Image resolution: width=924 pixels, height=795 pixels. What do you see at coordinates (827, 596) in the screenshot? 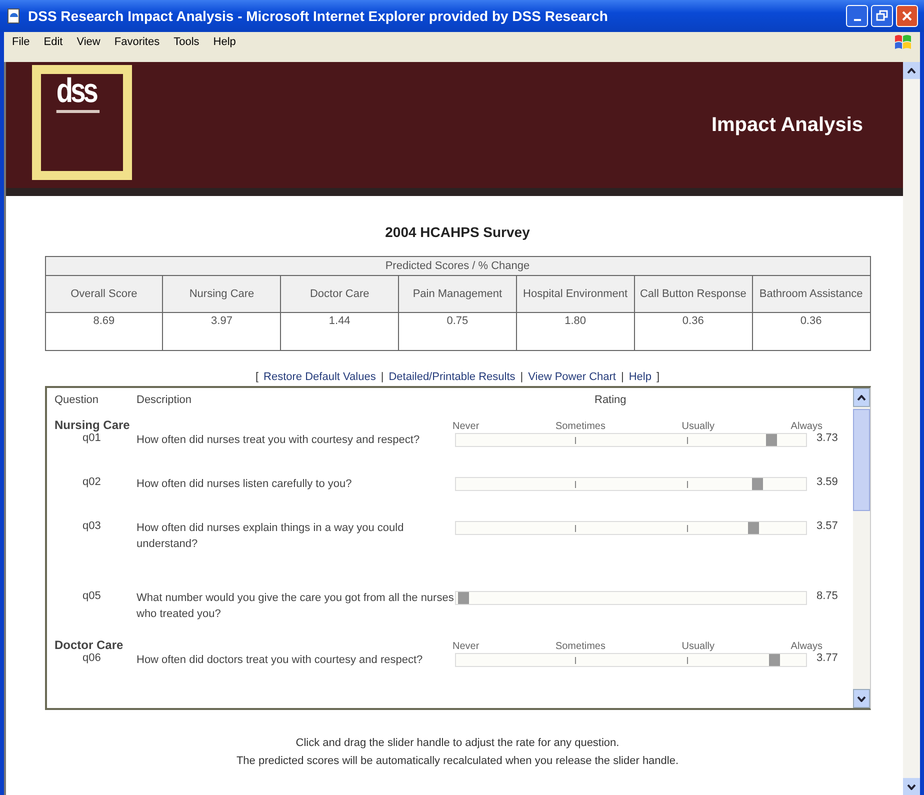
I see `rating-value: 8.75` at bounding box center [827, 596].